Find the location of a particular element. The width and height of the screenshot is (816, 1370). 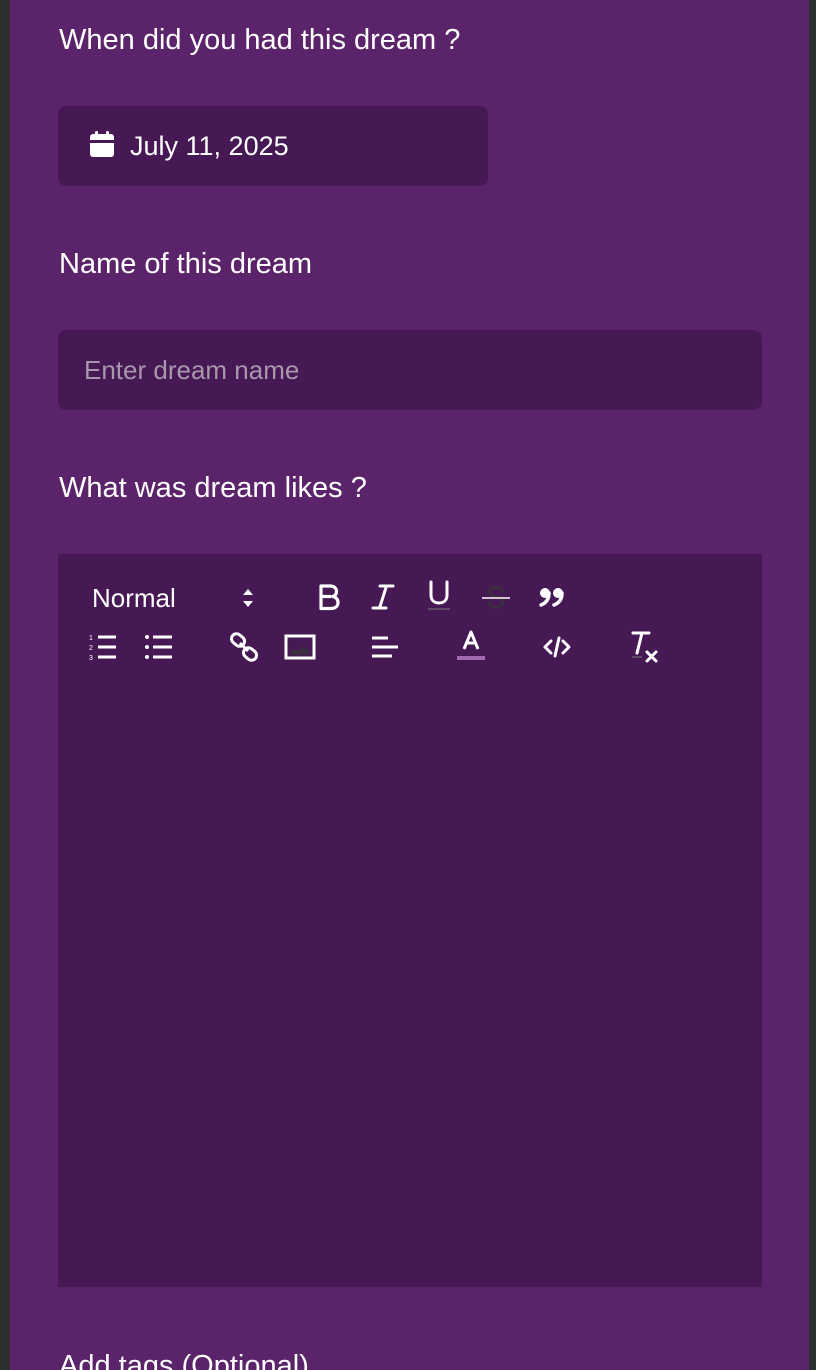

image-icon is located at coordinates (300, 647).